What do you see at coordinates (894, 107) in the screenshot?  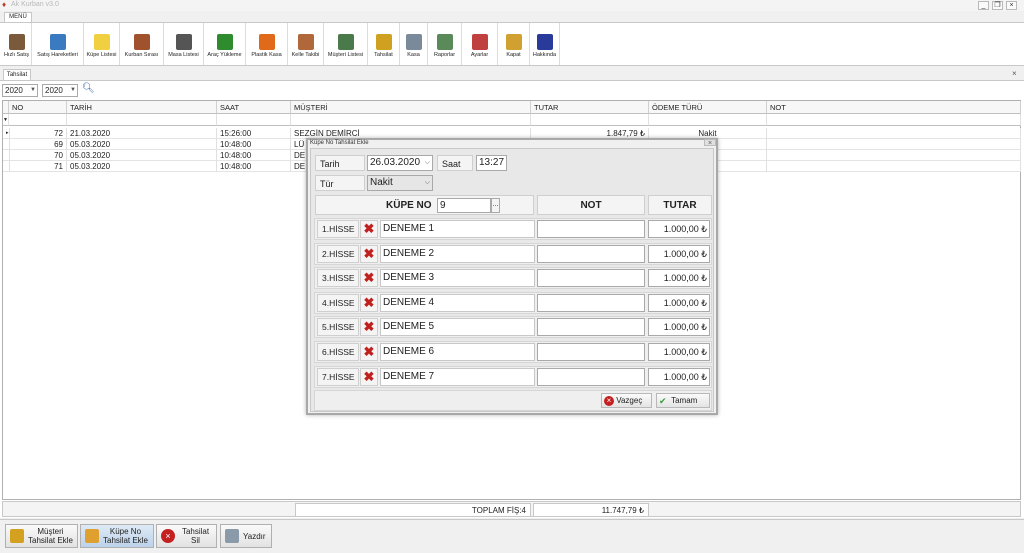 I see `column-header: NOT` at bounding box center [894, 107].